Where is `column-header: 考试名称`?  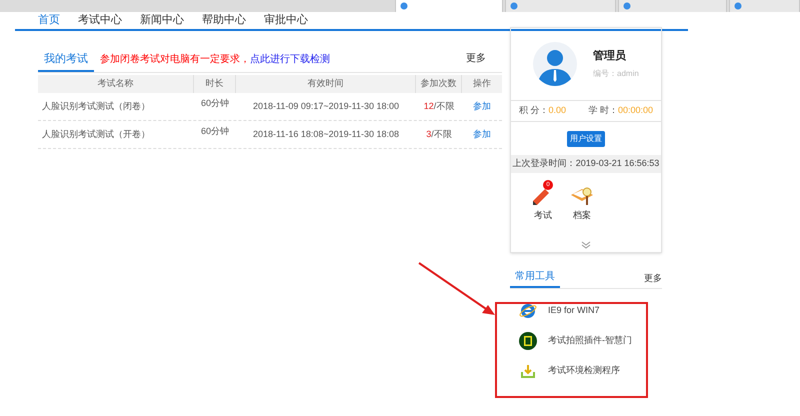
column-header: 考试名称 is located at coordinates (116, 84).